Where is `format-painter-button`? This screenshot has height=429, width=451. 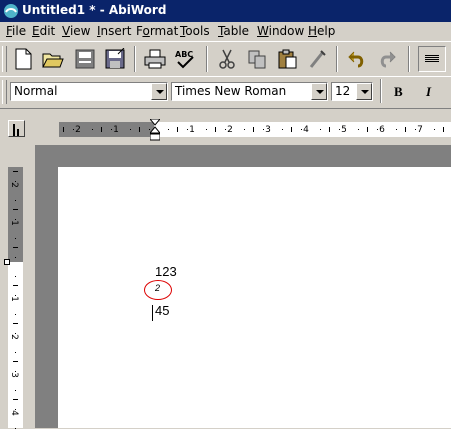 format-painter-button is located at coordinates (317, 59).